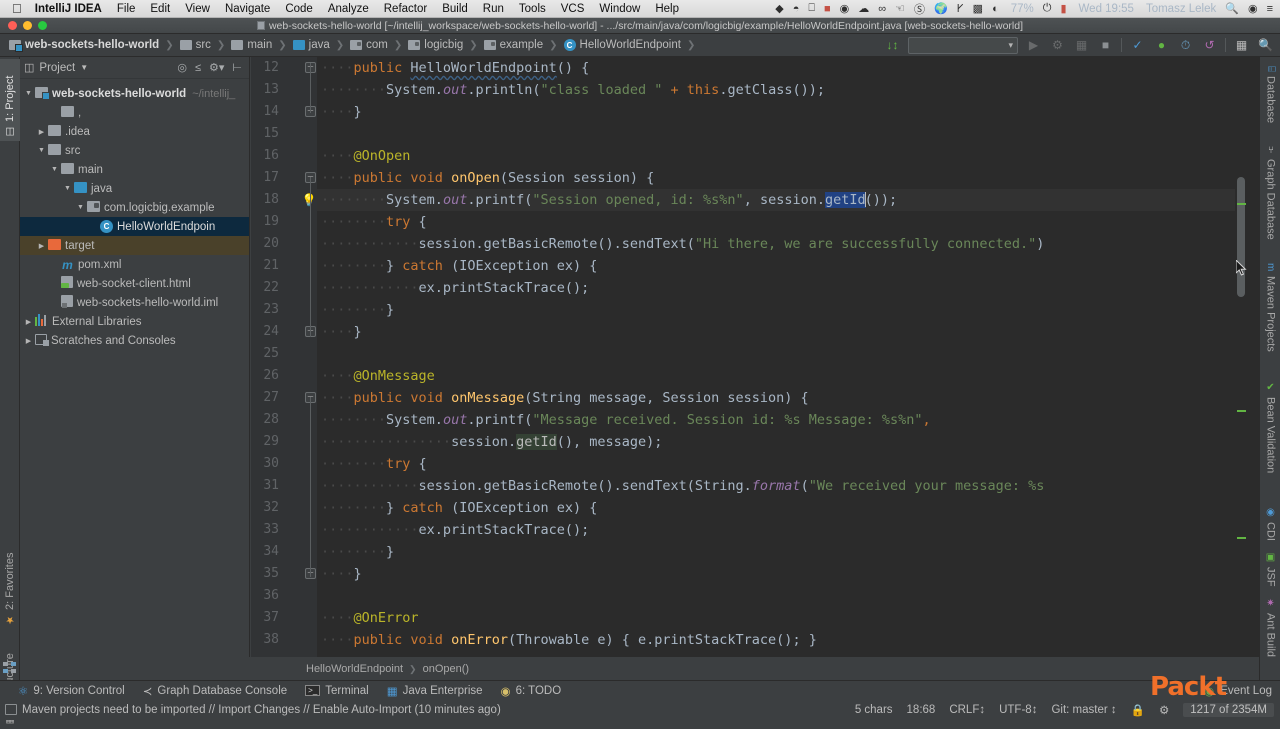 The image size is (1280, 729). Describe the element at coordinates (573, 9) in the screenshot. I see `menu-item-vcs: VCS` at that location.